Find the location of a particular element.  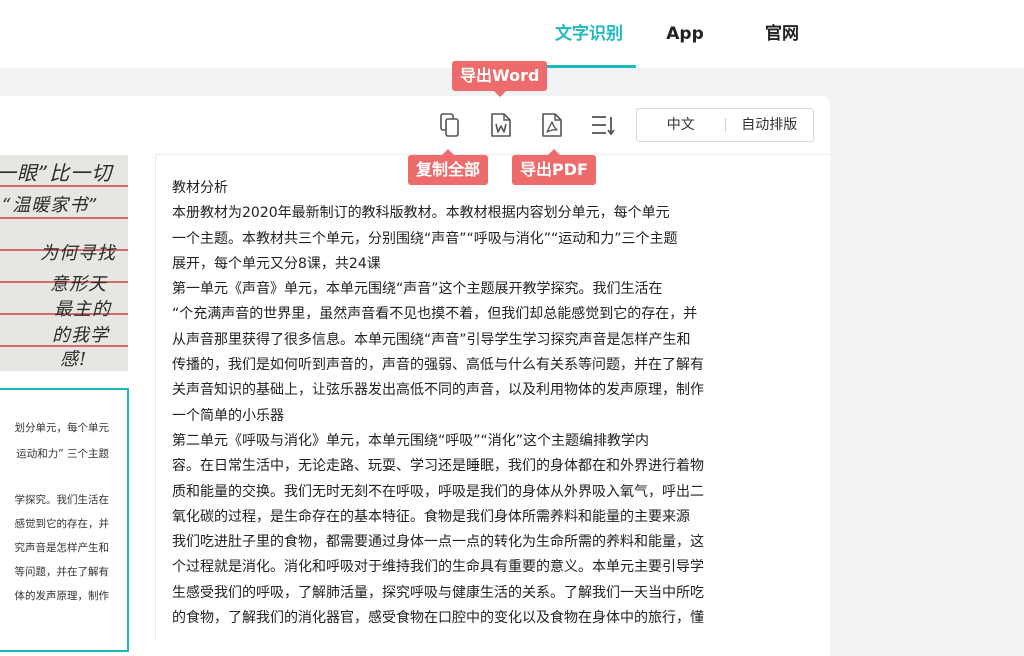

export-pdf-button is located at coordinates (552, 125).